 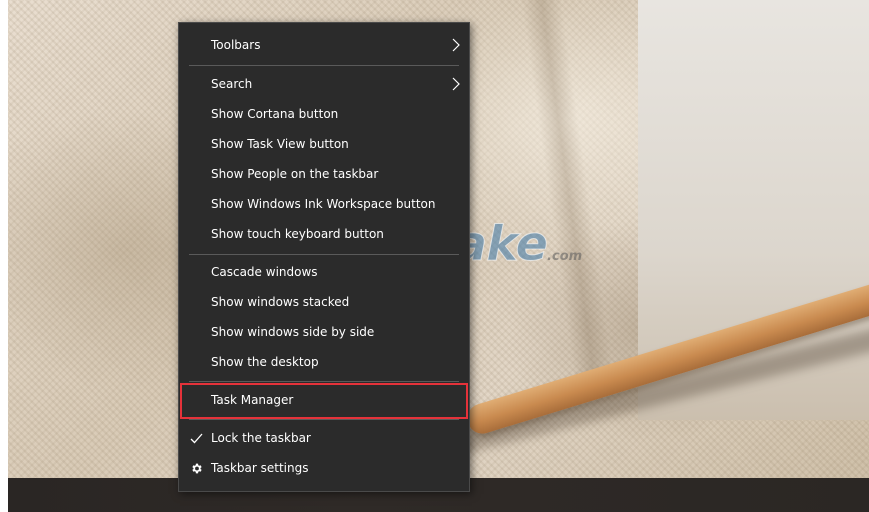 What do you see at coordinates (280, 302) in the screenshot?
I see `menu-item-label: Show windows stacked` at bounding box center [280, 302].